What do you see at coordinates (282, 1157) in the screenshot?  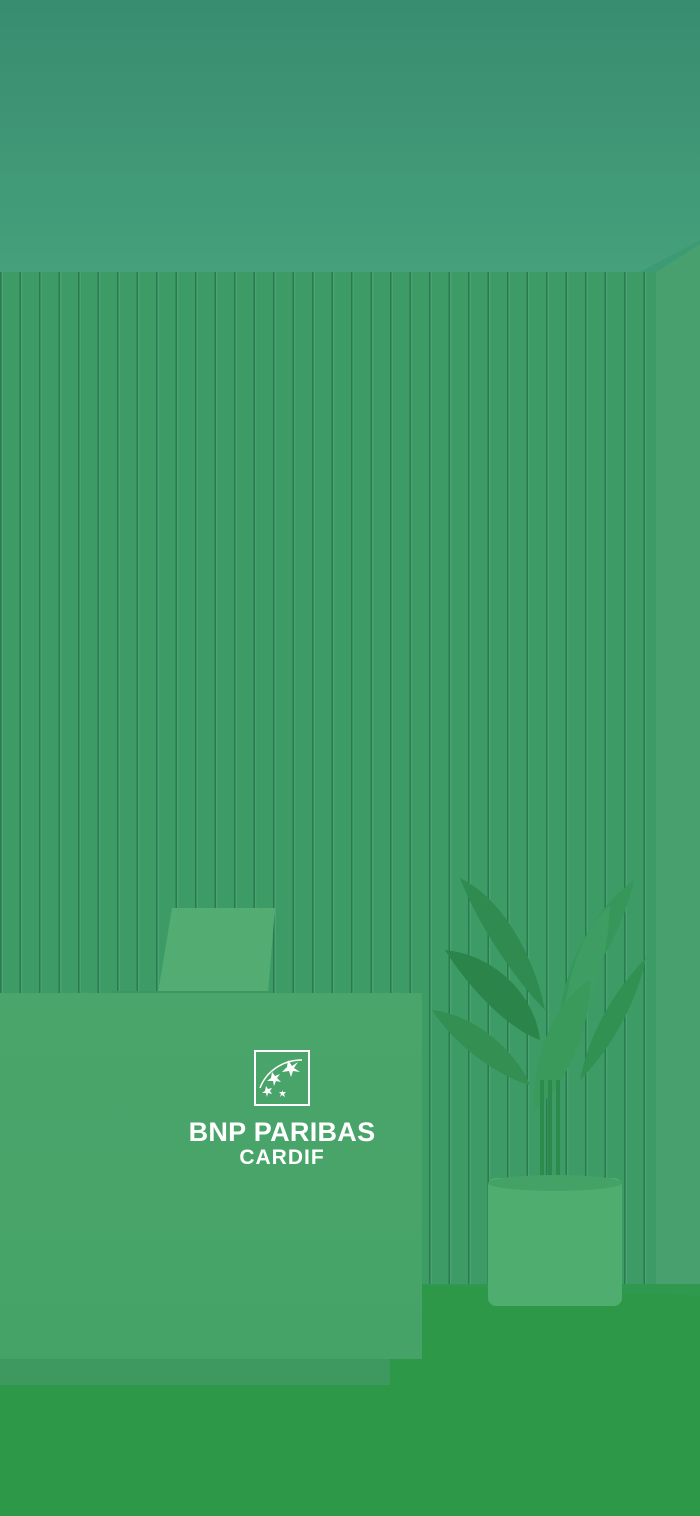 I see `brand-subname: CARDIF` at bounding box center [282, 1157].